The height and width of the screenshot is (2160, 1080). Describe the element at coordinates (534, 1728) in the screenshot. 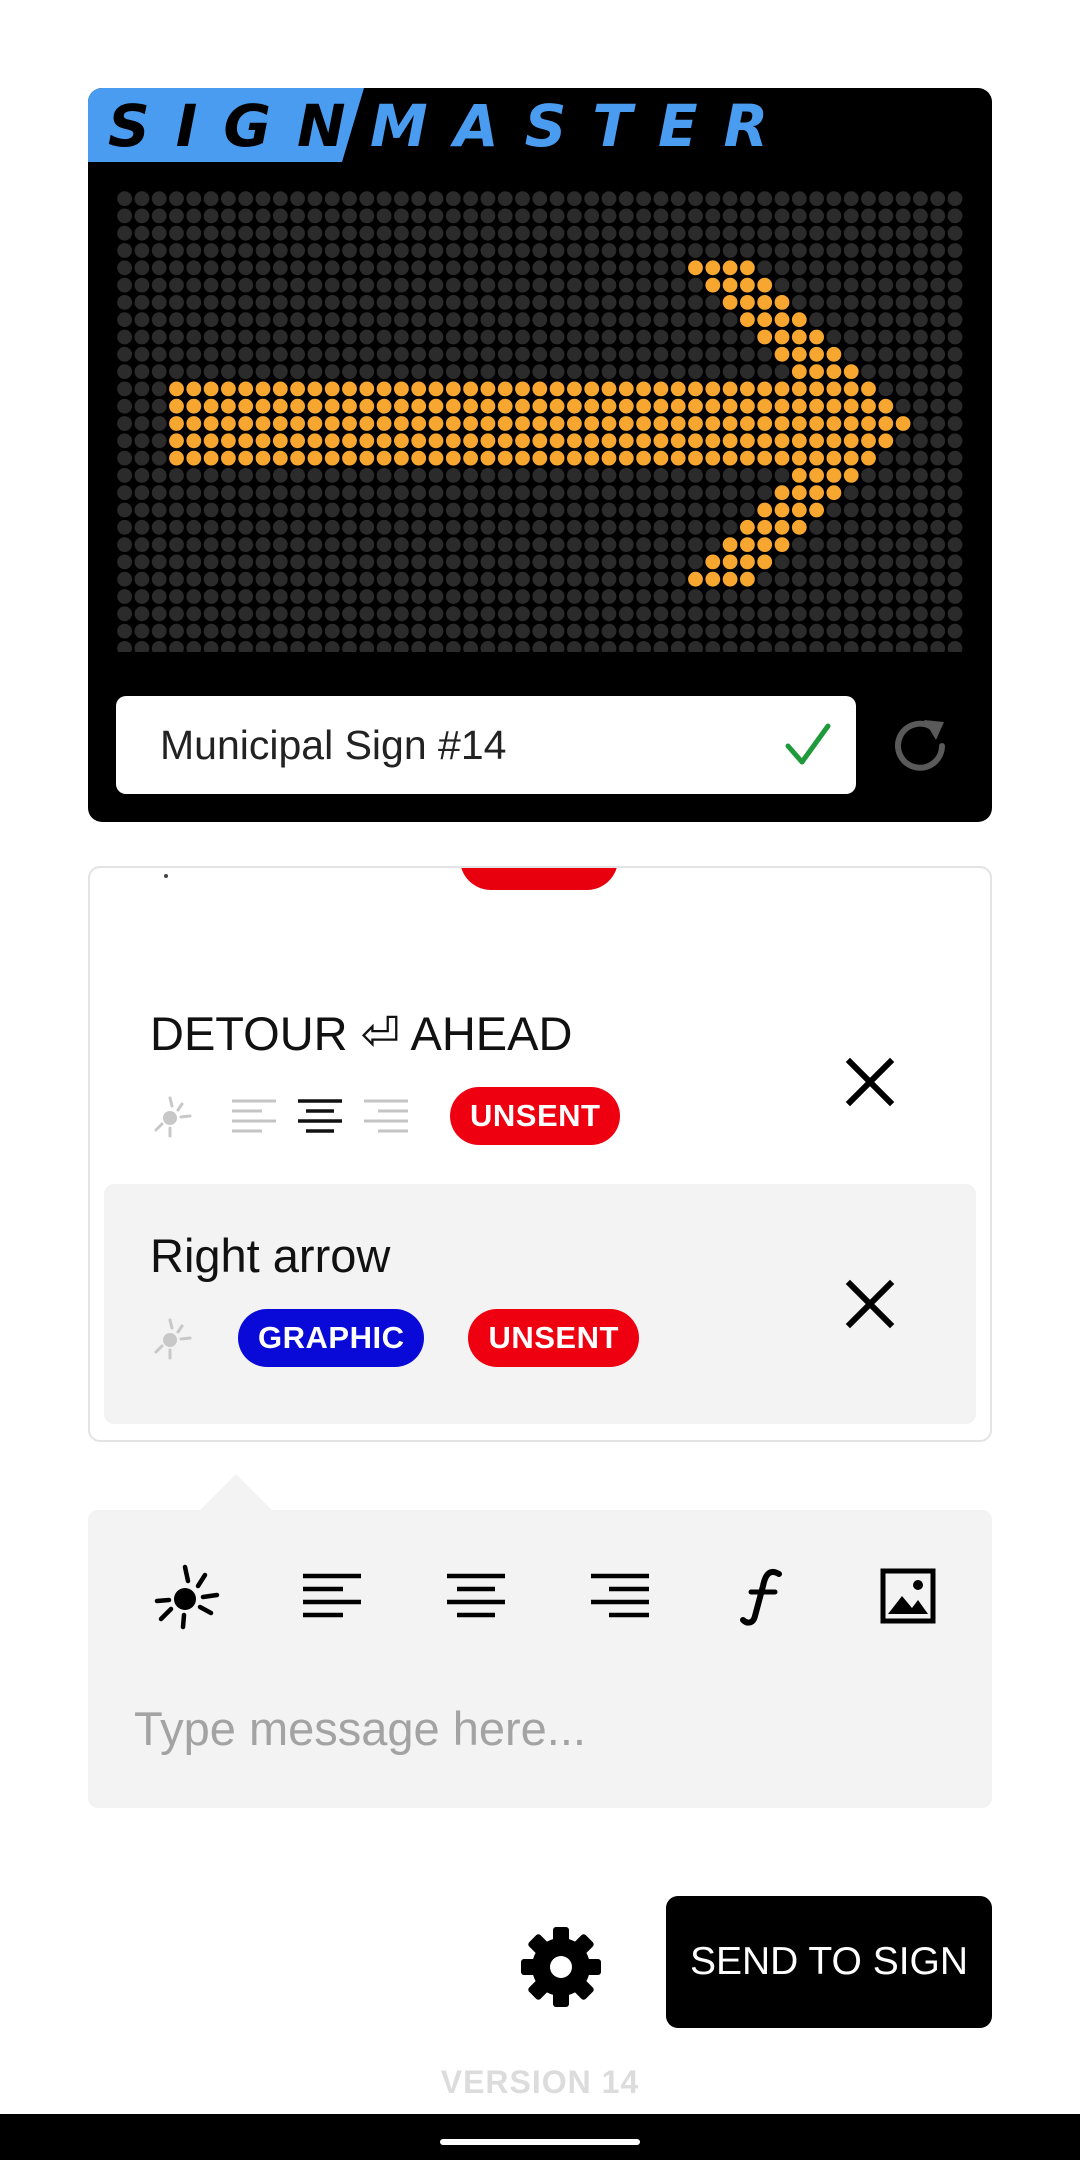

I see `message-input` at that location.